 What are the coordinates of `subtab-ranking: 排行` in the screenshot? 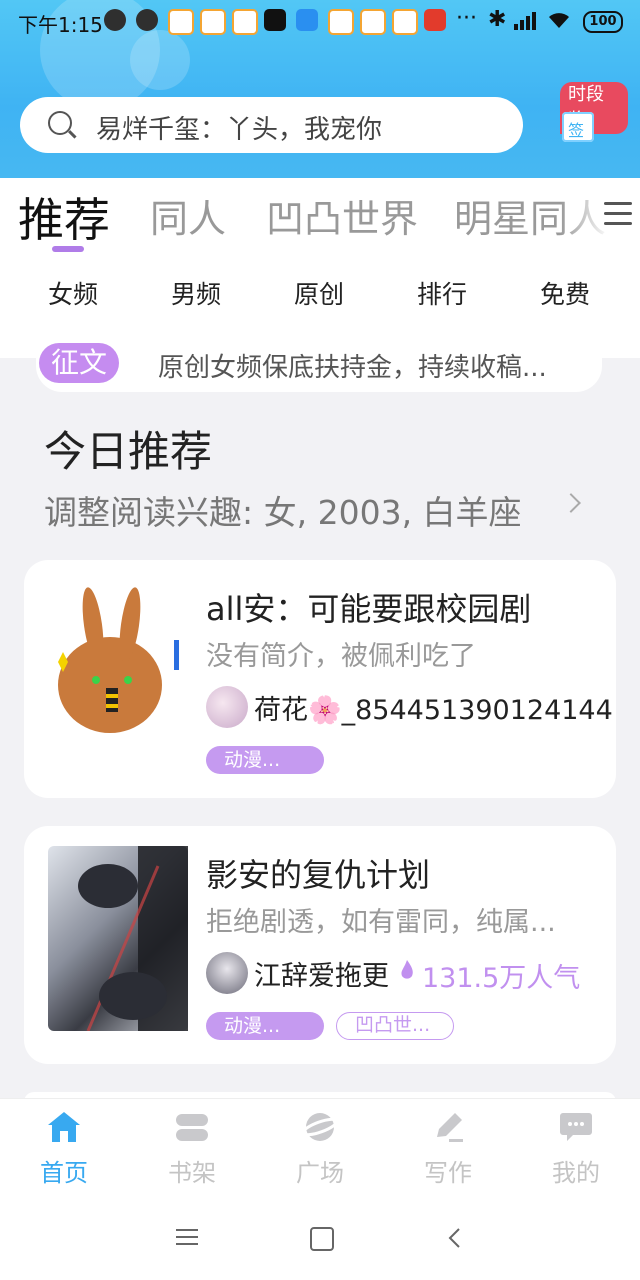 It's located at (442, 293).